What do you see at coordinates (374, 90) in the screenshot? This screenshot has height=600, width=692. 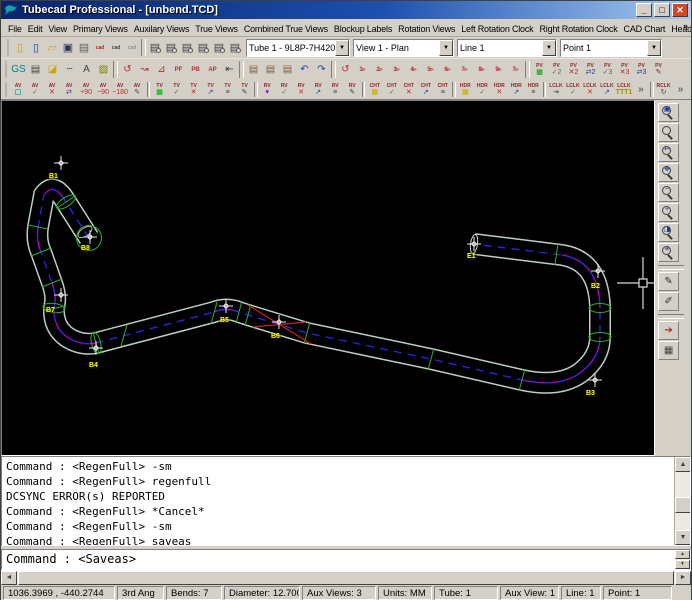 I see `cht-new-icon: CHT ▦` at bounding box center [374, 90].